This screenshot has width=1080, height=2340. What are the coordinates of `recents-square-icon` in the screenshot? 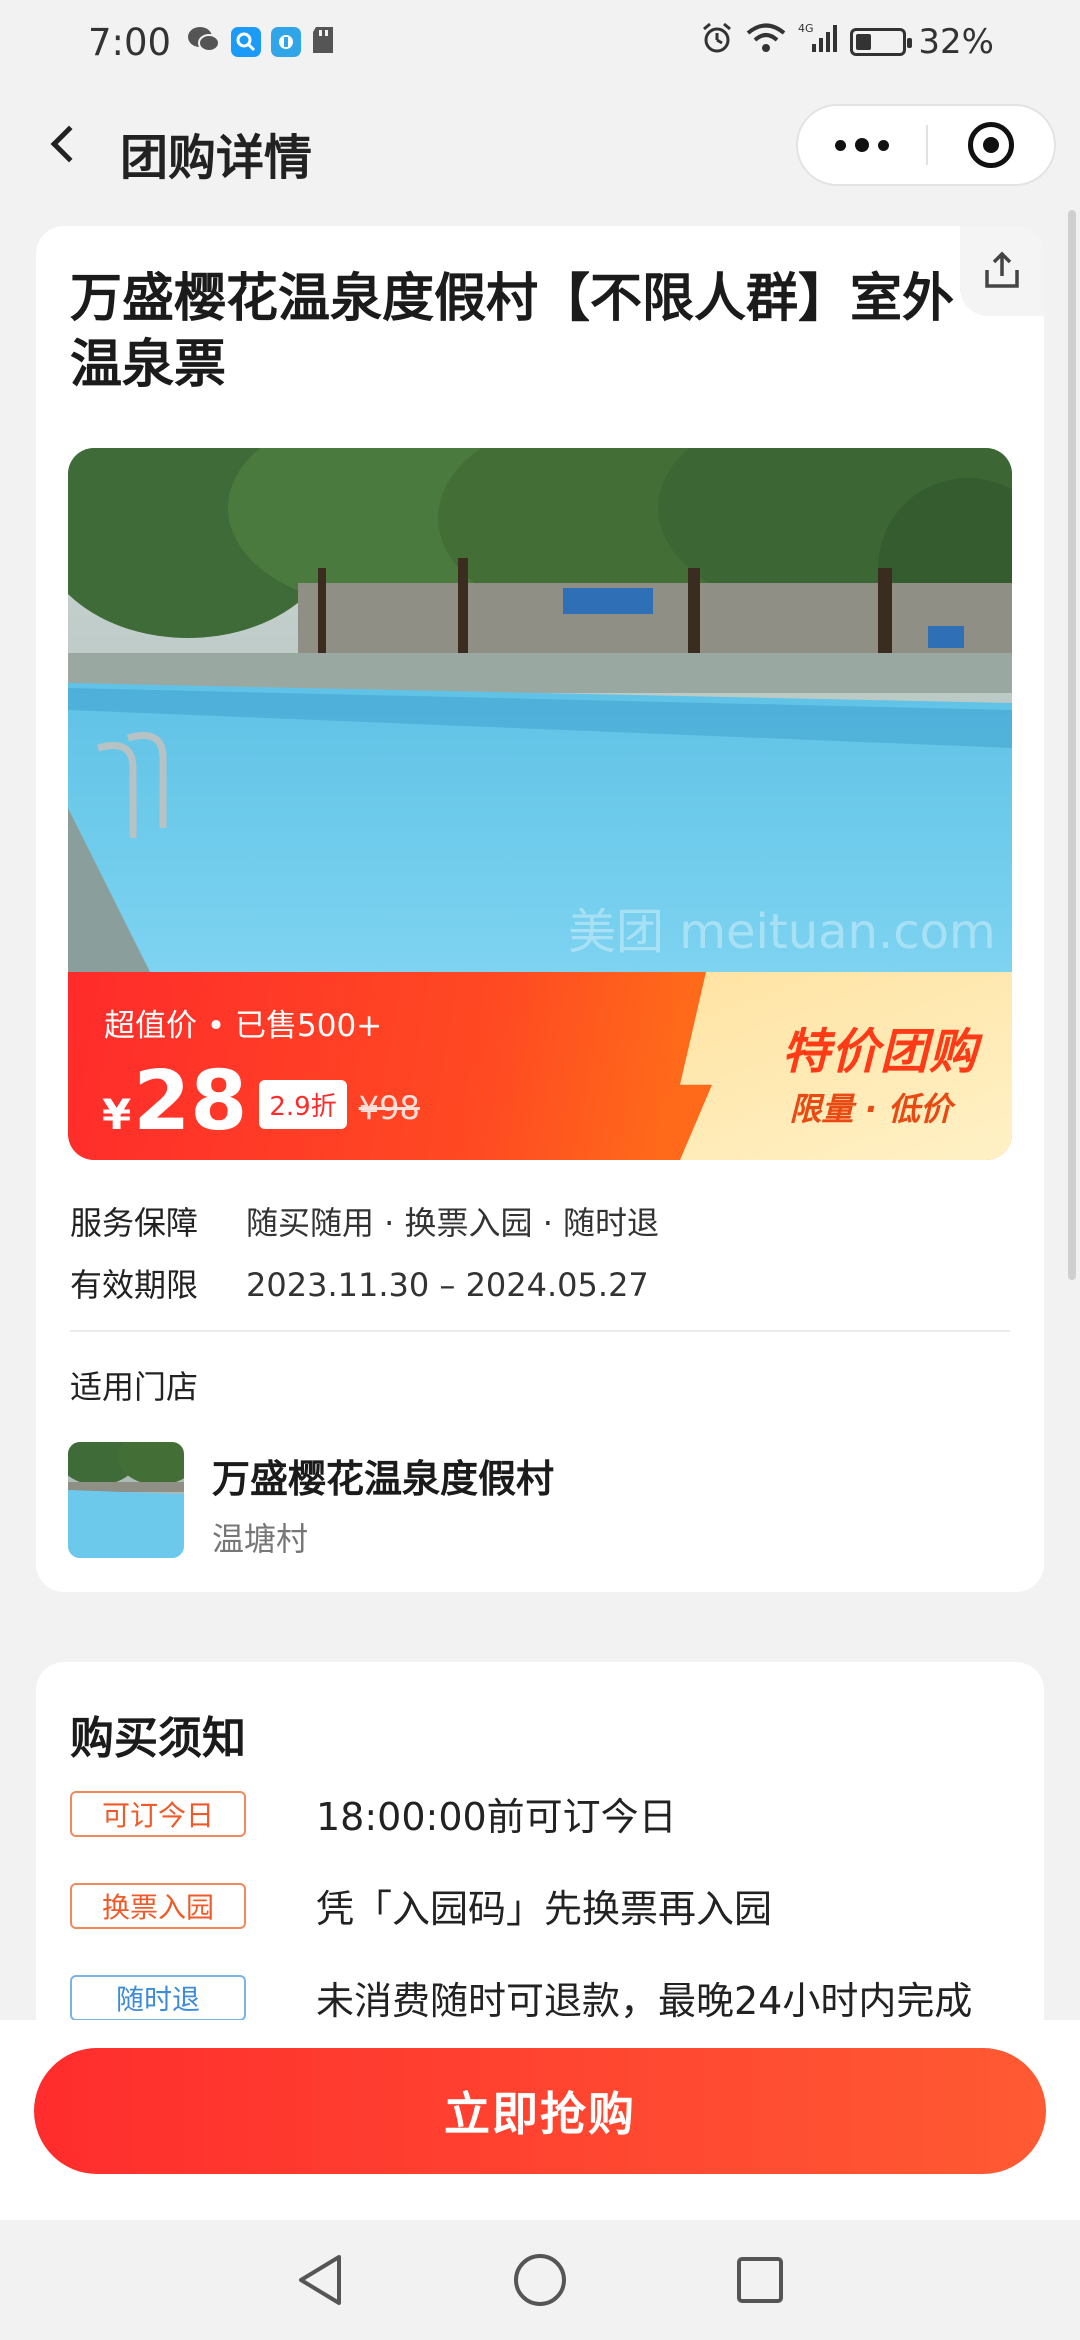 It's located at (760, 2280).